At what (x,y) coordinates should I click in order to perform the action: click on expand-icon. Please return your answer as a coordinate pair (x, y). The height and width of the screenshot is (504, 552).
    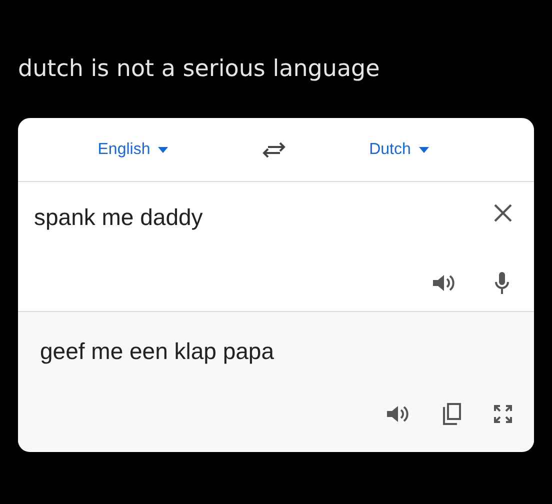
    Looking at the image, I should click on (503, 413).